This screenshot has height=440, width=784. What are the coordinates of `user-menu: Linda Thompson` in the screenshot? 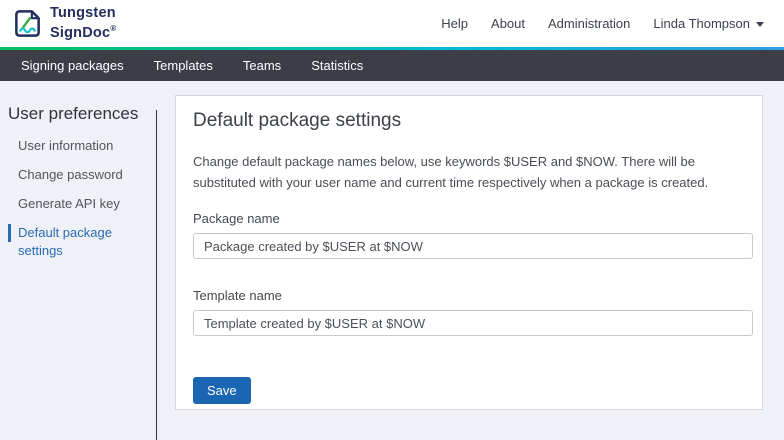 It's located at (708, 23).